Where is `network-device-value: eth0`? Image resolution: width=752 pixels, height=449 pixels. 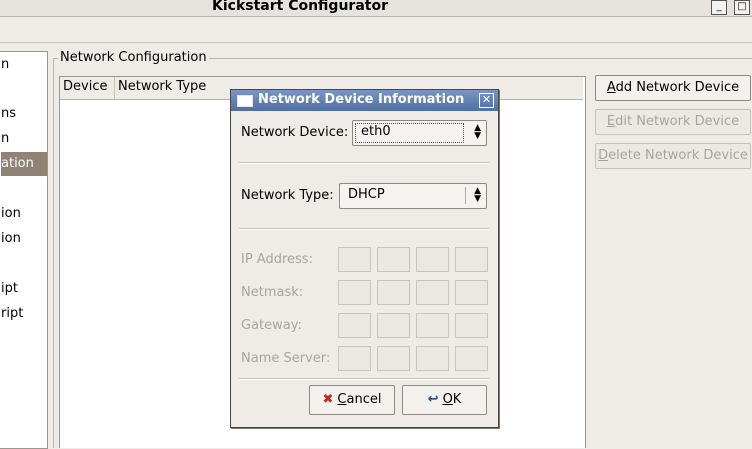
network-device-value: eth0 is located at coordinates (376, 131).